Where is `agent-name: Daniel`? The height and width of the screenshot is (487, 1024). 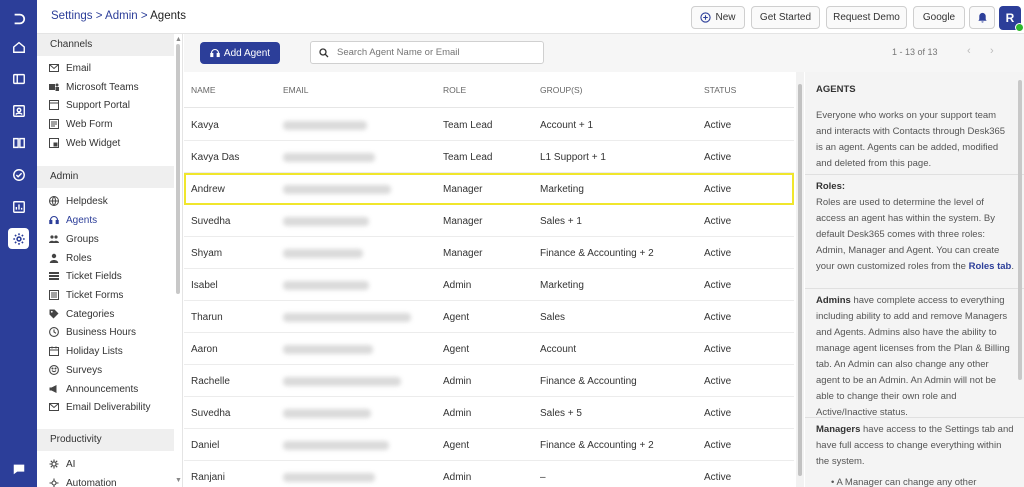 agent-name: Daniel is located at coordinates (205, 445).